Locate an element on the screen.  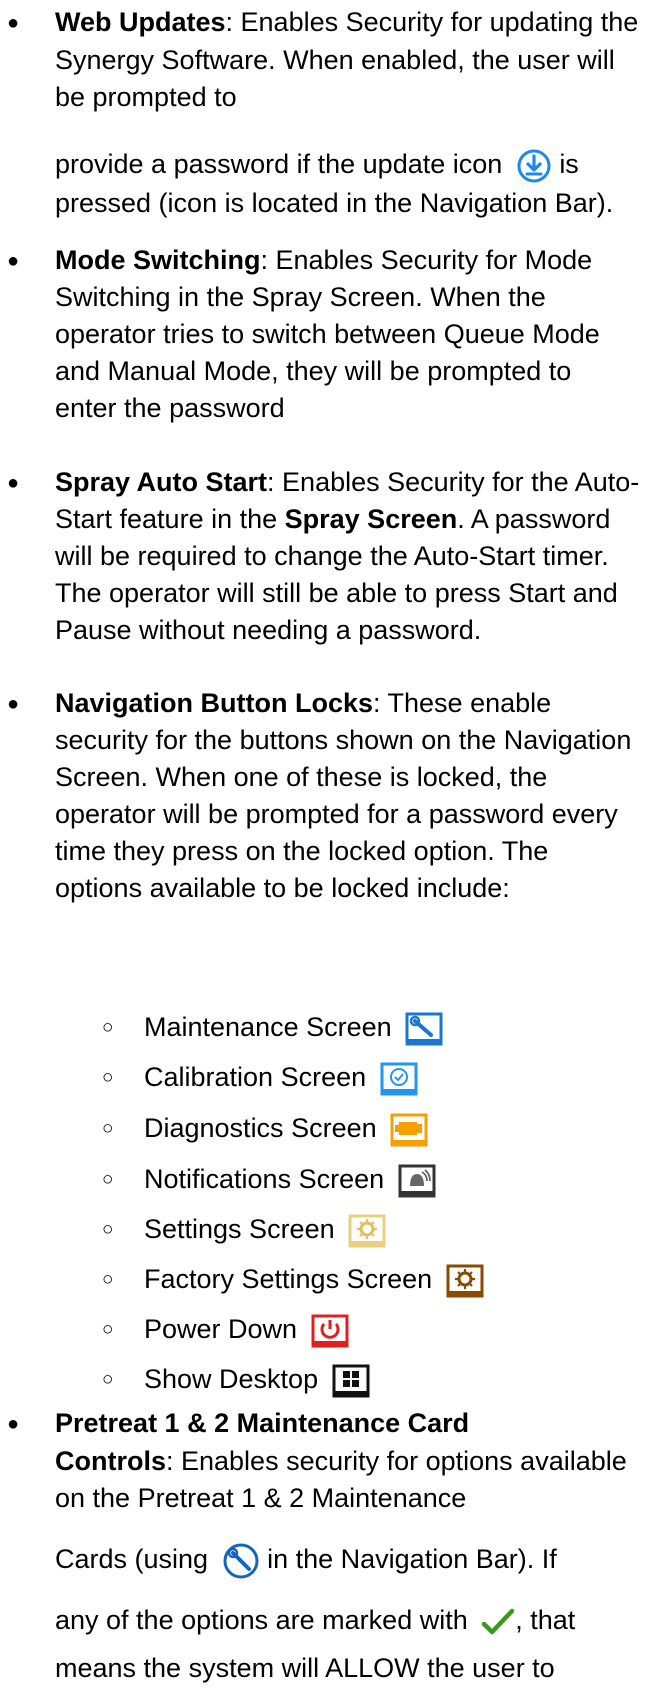
pretreat-text-6: means the system will ALLOW the user to is located at coordinates (305, 1668).